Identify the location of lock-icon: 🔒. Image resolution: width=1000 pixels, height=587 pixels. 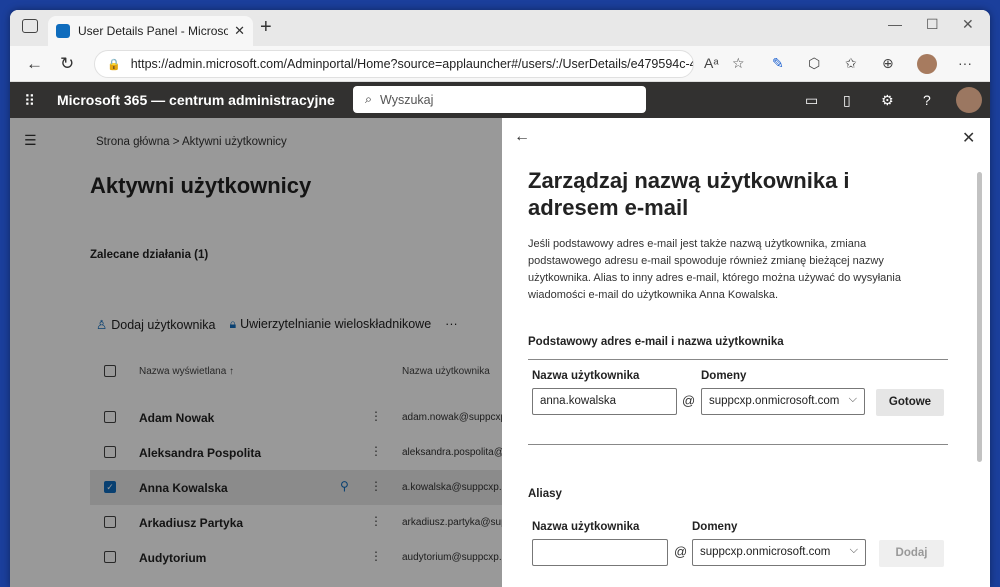
(114, 64).